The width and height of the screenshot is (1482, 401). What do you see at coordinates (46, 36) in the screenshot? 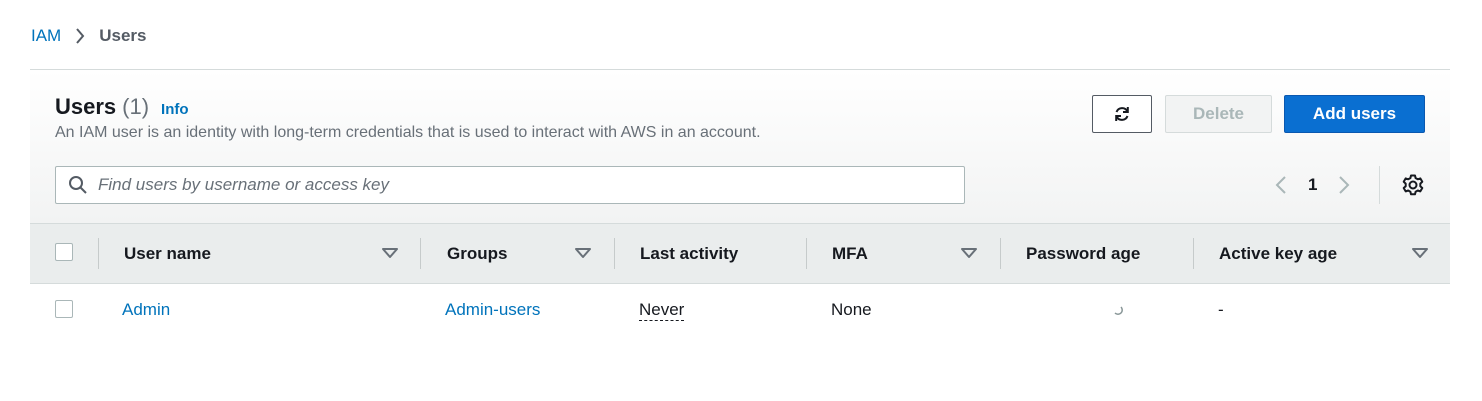
I see `breadcrumb-iam-link: IAM` at bounding box center [46, 36].